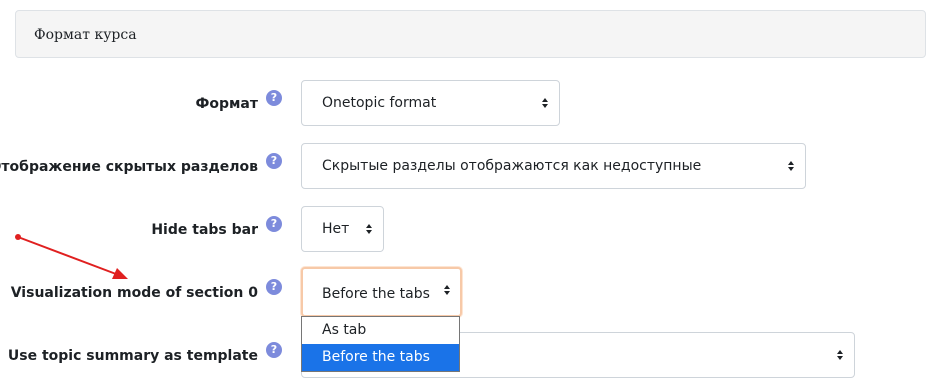  I want to click on visualization-mode-label: Visualization mode of section 0, so click(134, 293).